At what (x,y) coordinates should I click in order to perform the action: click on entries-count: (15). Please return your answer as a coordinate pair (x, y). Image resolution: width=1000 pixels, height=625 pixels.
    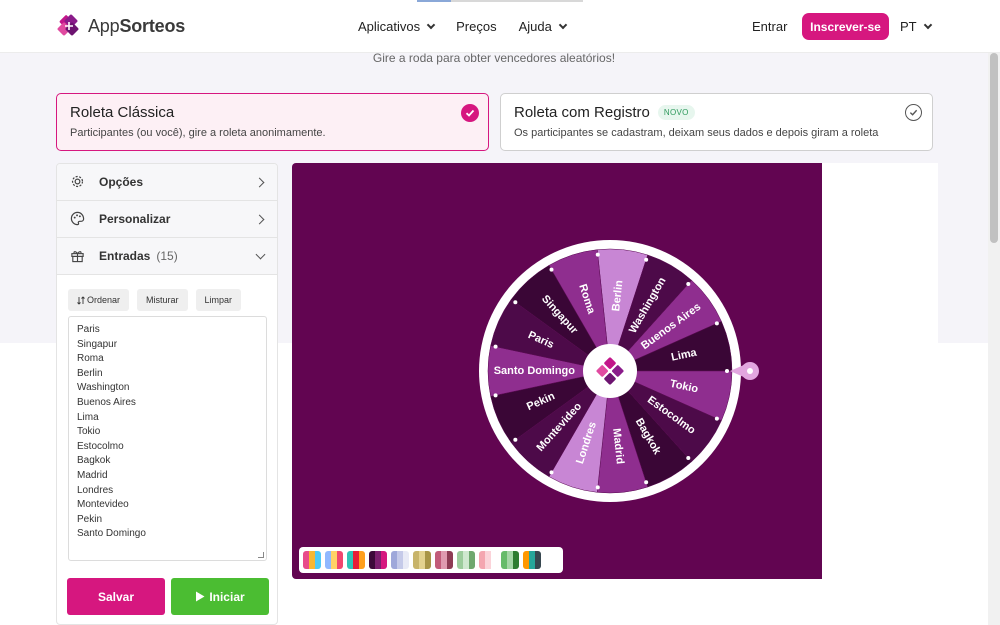
    Looking at the image, I should click on (167, 256).